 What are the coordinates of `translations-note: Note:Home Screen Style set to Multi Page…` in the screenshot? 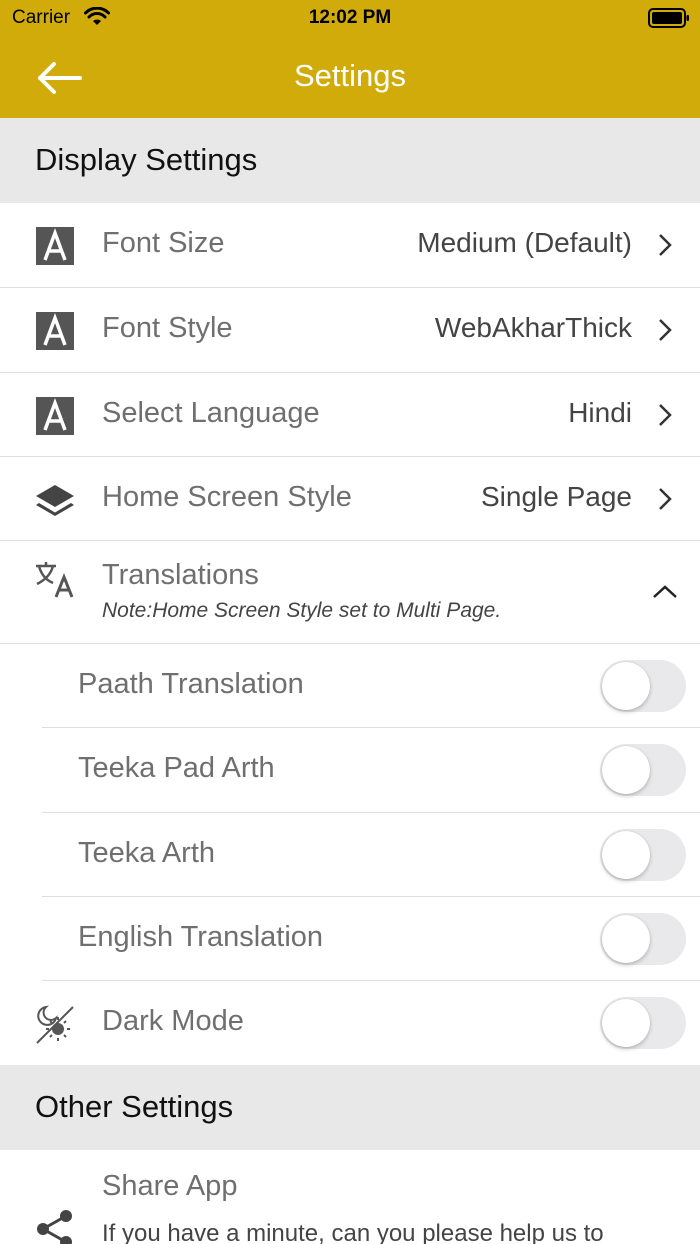 It's located at (302, 610).